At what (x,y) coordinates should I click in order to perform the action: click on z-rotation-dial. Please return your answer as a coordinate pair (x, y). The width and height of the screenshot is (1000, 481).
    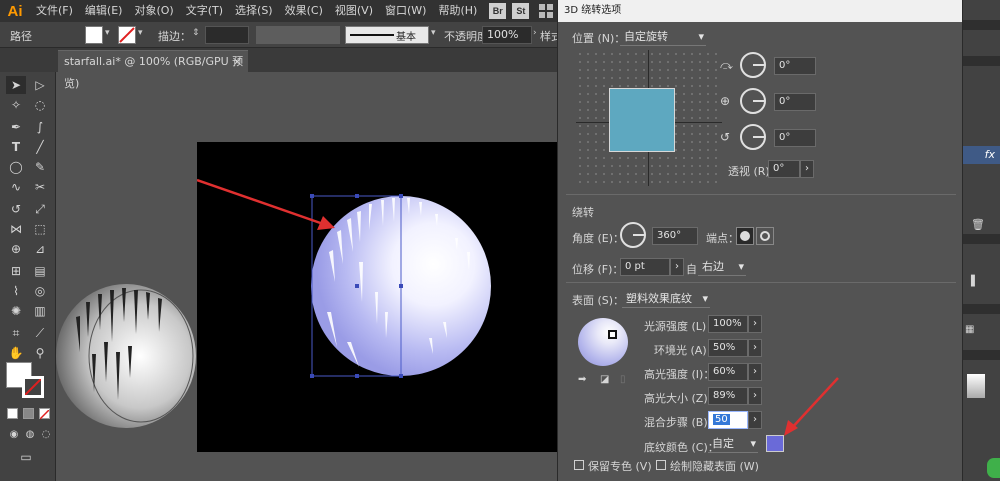
    Looking at the image, I should click on (753, 137).